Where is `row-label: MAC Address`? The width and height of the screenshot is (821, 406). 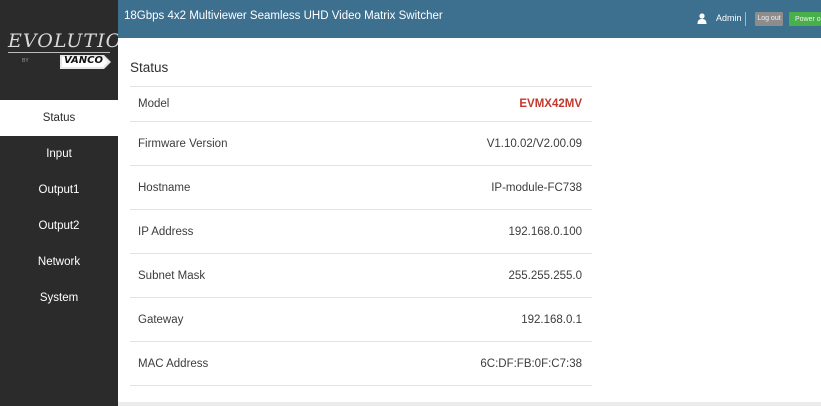
row-label: MAC Address is located at coordinates (173, 363).